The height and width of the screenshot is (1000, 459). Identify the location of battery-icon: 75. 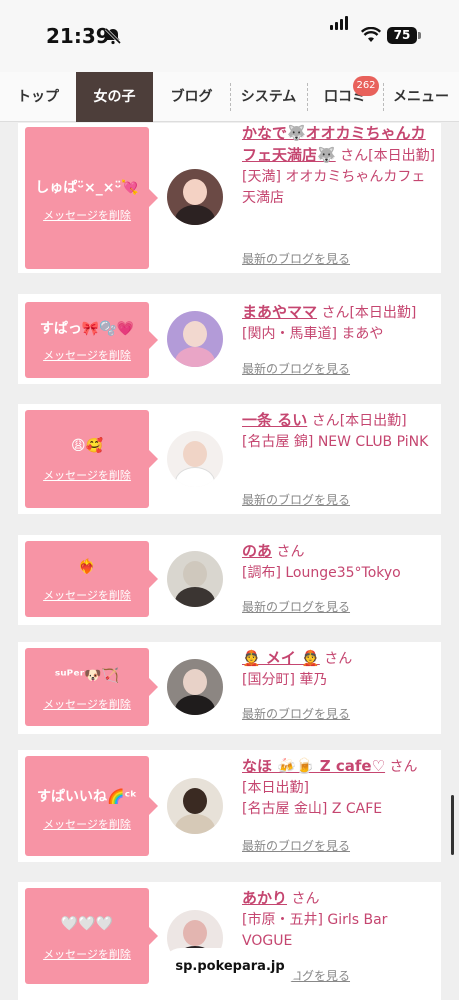
(402, 35).